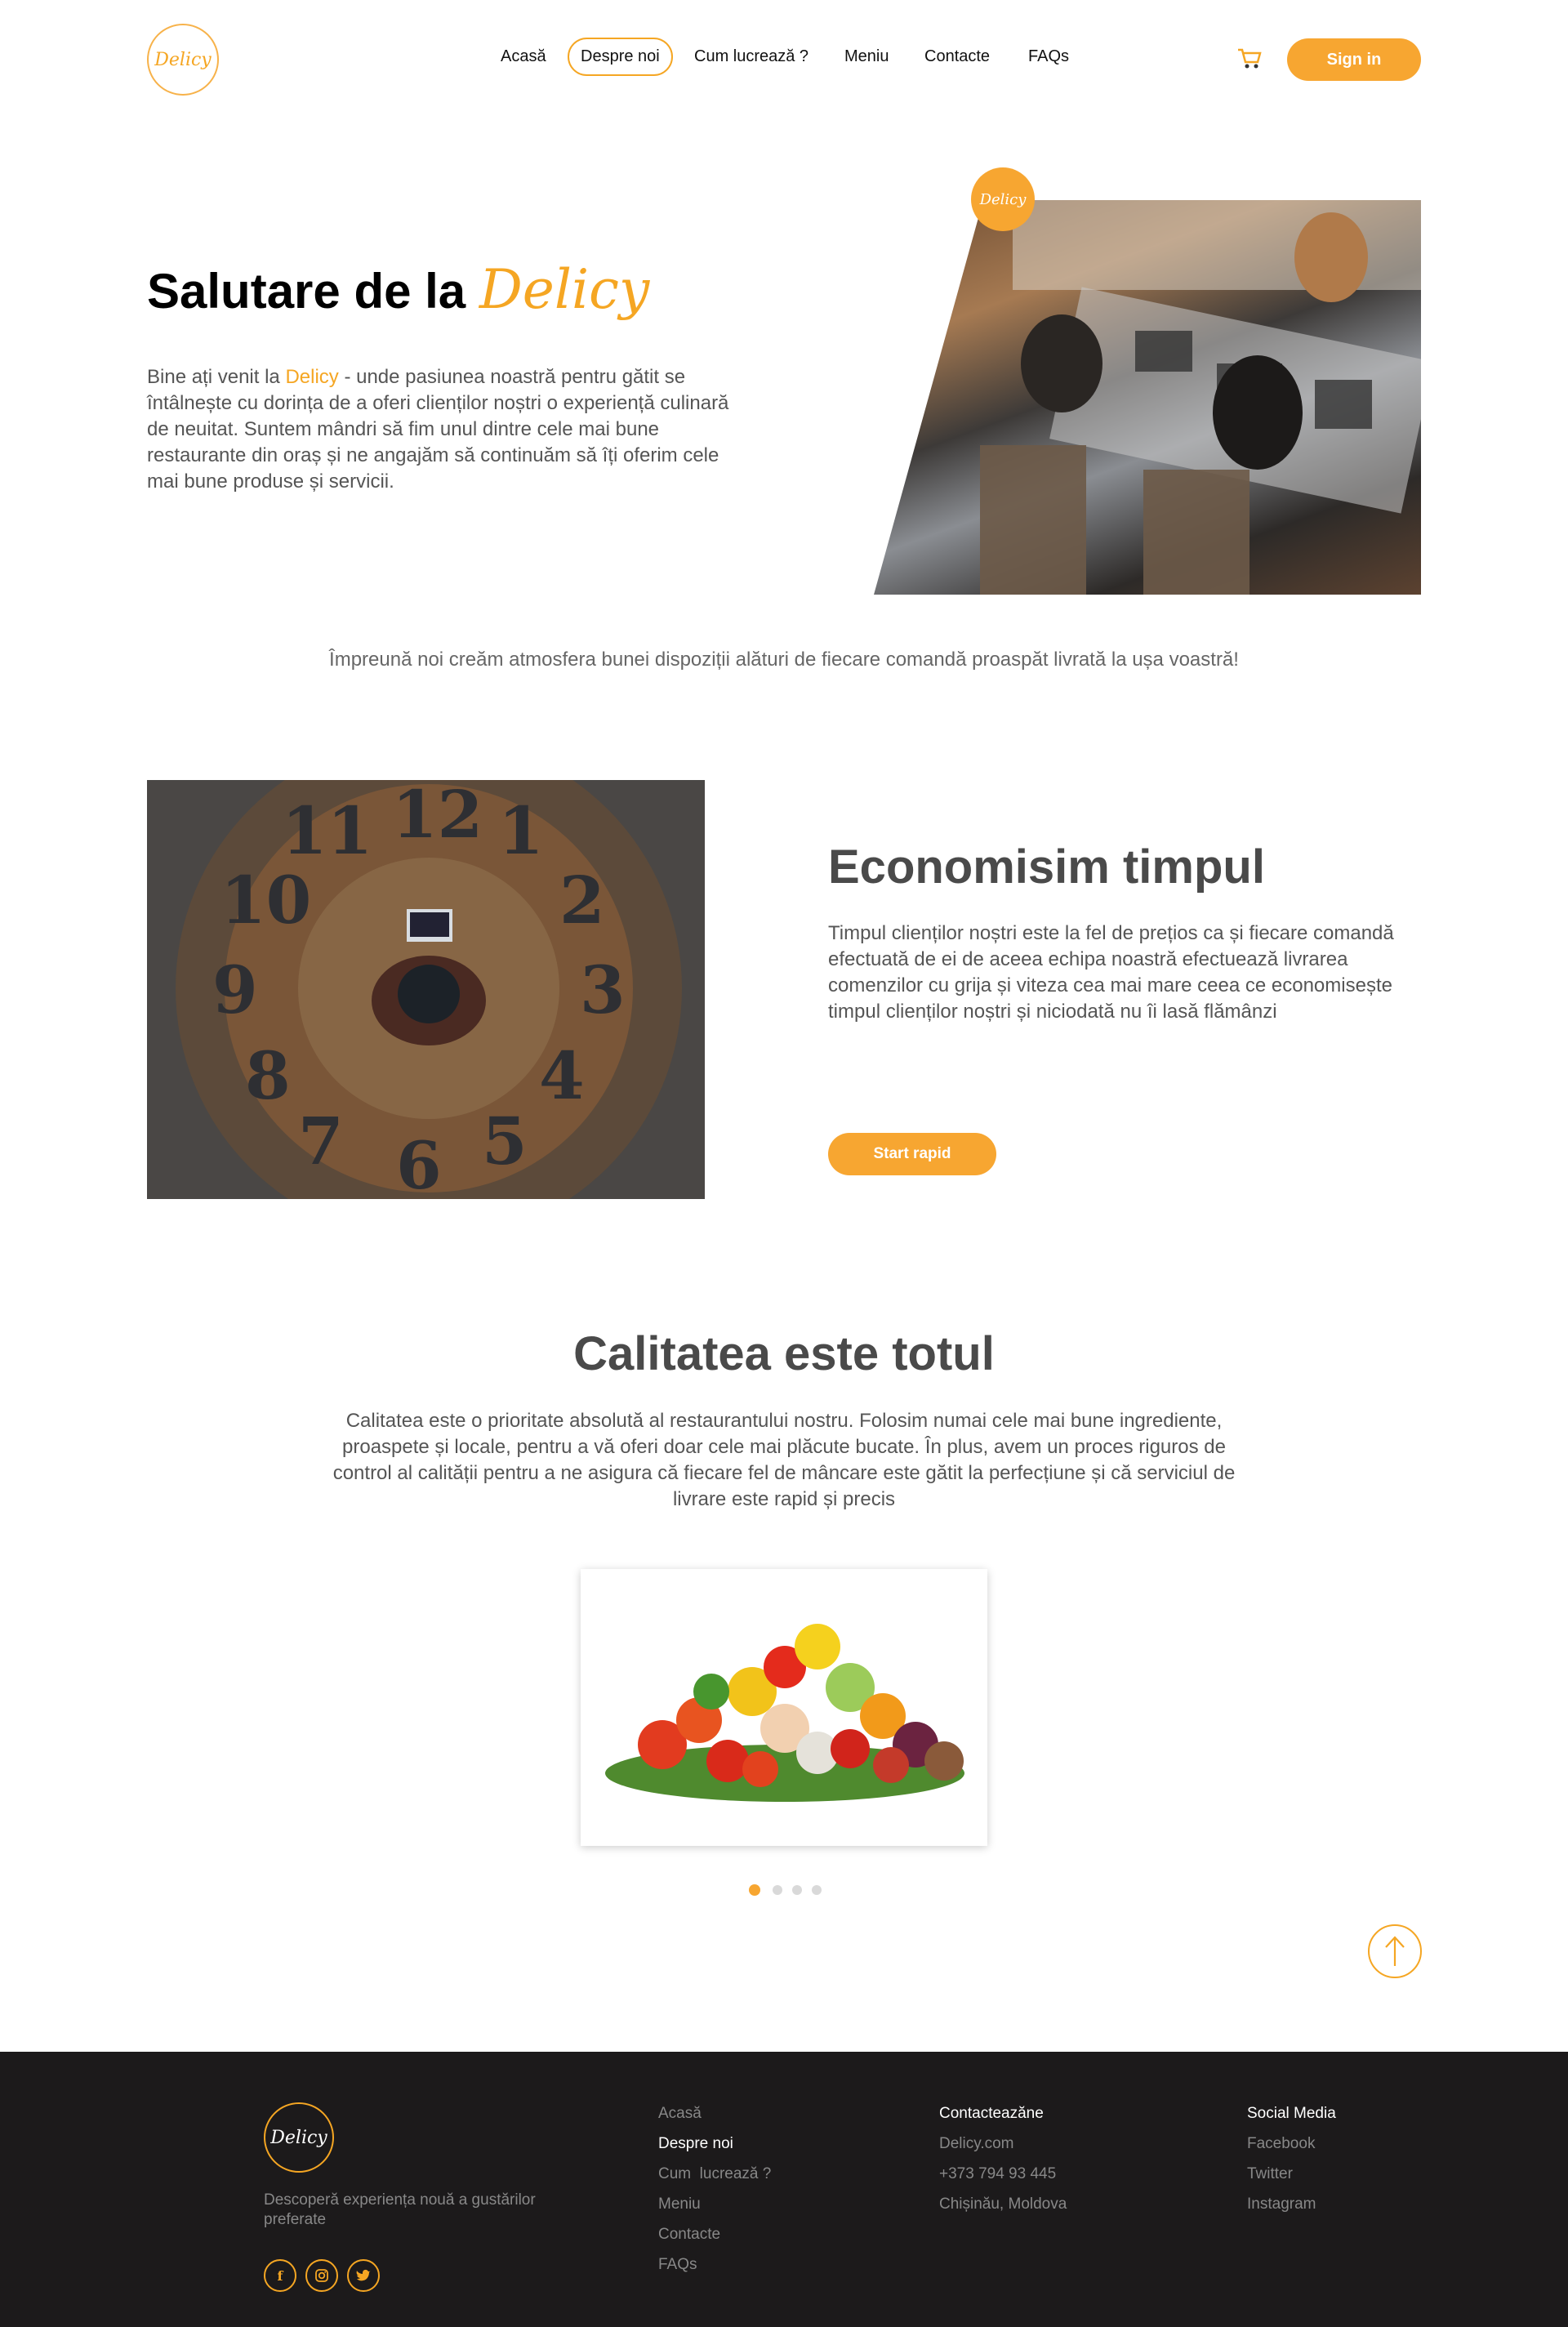 Image resolution: width=1568 pixels, height=2327 pixels. Describe the element at coordinates (217, 377) in the screenshot. I see `hero-intro-prefix: Bine ați venit la` at that location.